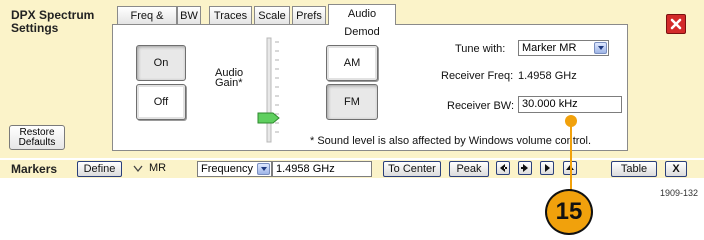 The image size is (704, 240). I want to click on restore-defaults-button: Restore Defaults, so click(37, 137).